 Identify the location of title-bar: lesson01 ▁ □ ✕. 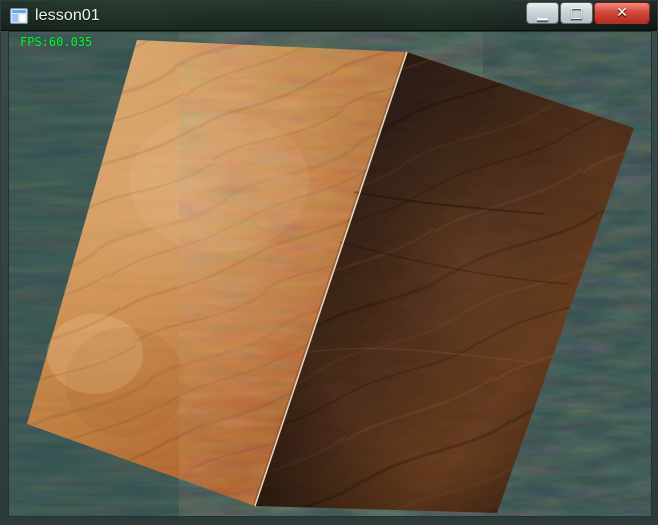
(329, 16).